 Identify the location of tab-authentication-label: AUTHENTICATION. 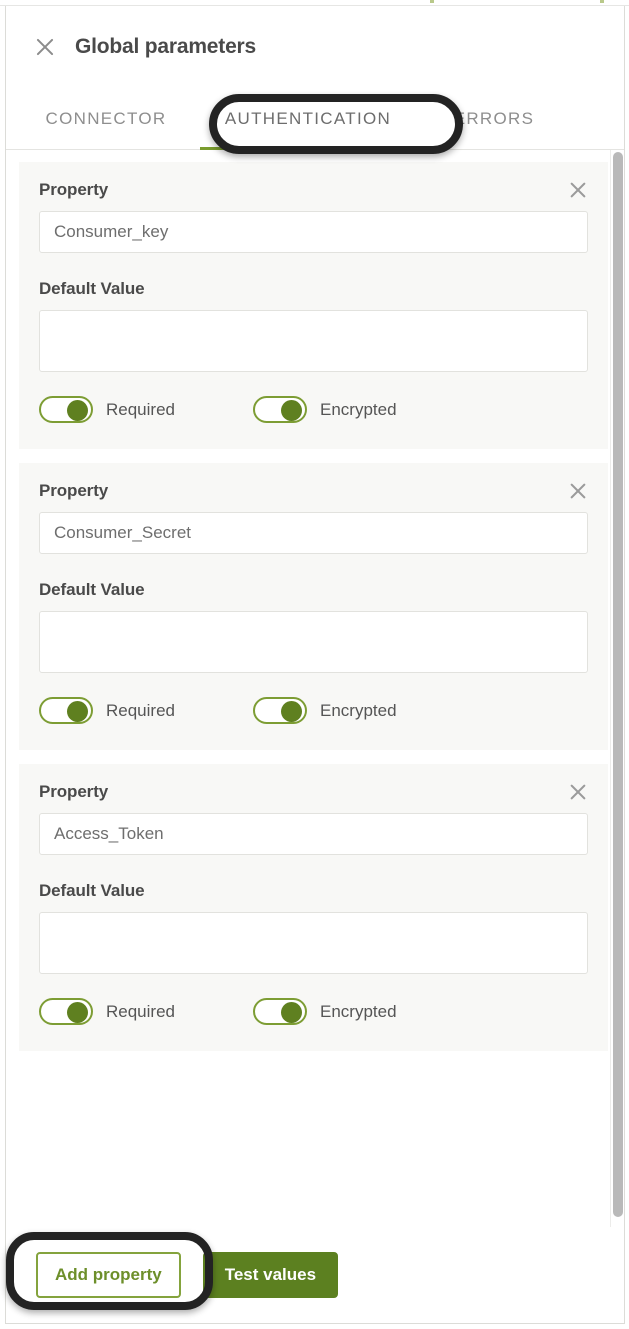
(308, 118).